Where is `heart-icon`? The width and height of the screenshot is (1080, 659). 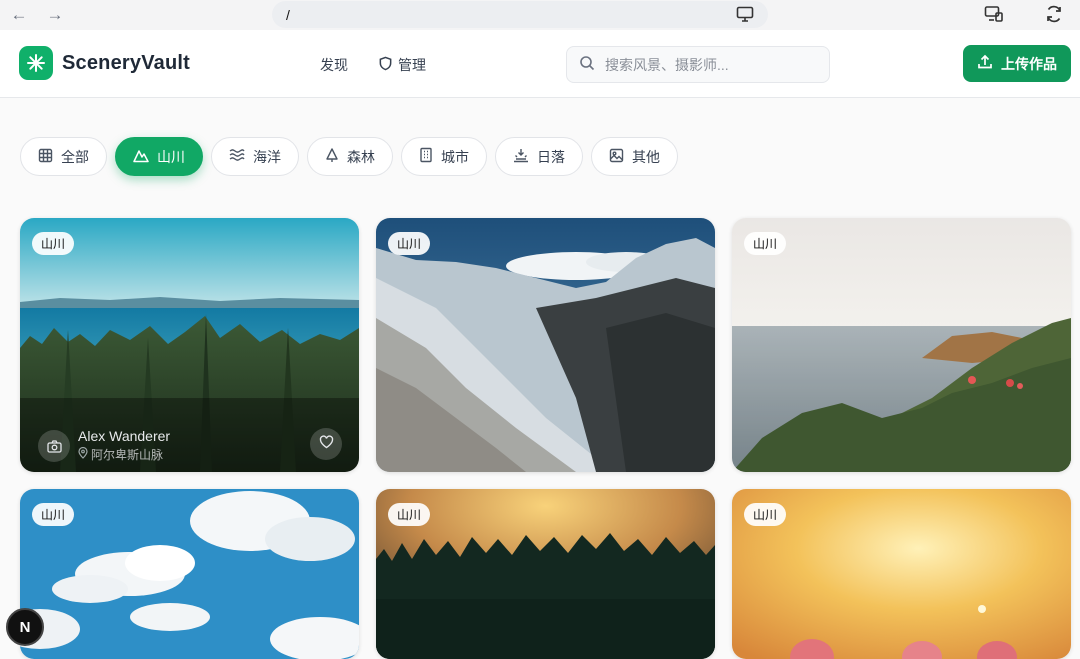
heart-icon is located at coordinates (326, 444).